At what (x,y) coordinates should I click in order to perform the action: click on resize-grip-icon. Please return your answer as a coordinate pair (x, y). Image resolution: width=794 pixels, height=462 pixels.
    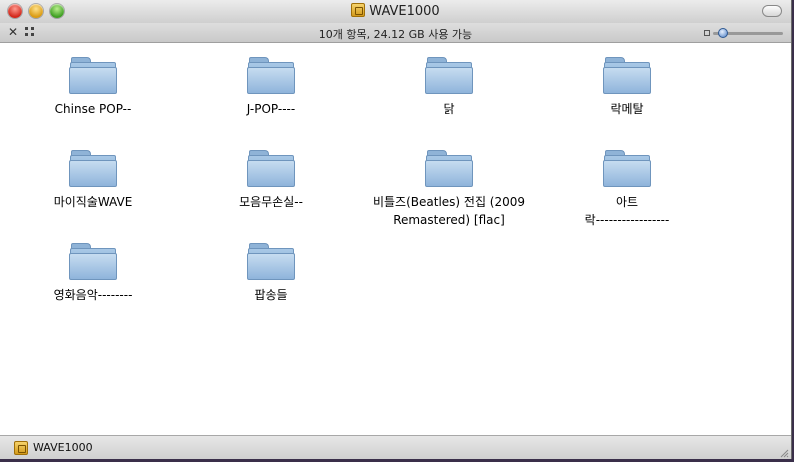
    Looking at the image, I should click on (784, 453).